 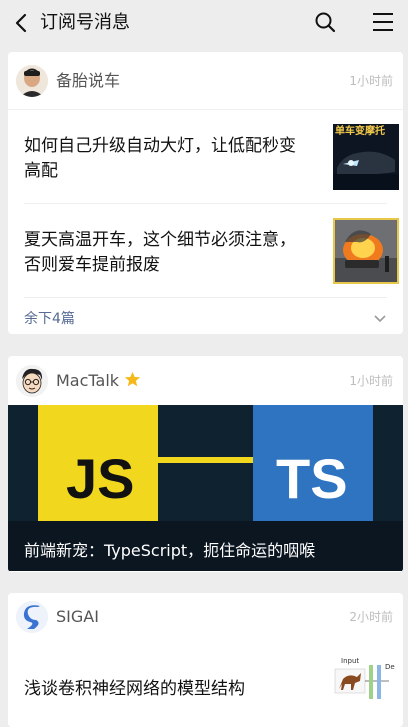 I want to click on article-title: 如何自己升级自动大灯，让低配秒变高配, so click(x=160, y=158).